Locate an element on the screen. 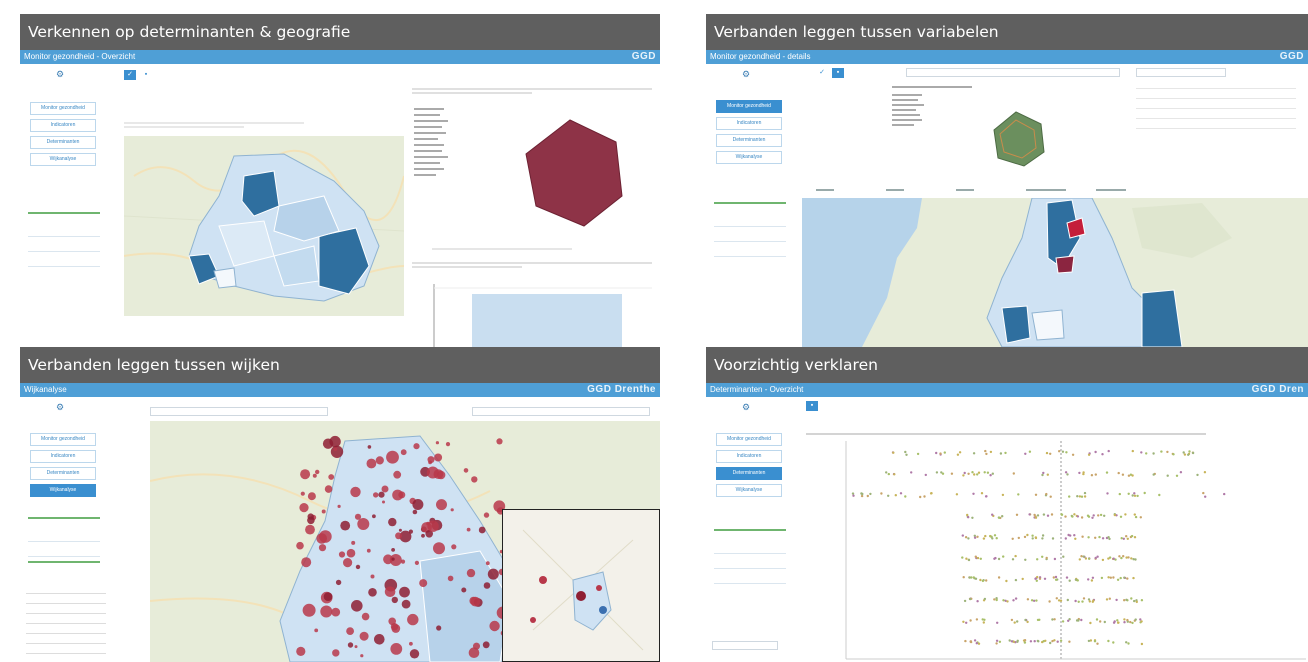 This screenshot has height=662, width=1308. indicator-select-right is located at coordinates (561, 411).